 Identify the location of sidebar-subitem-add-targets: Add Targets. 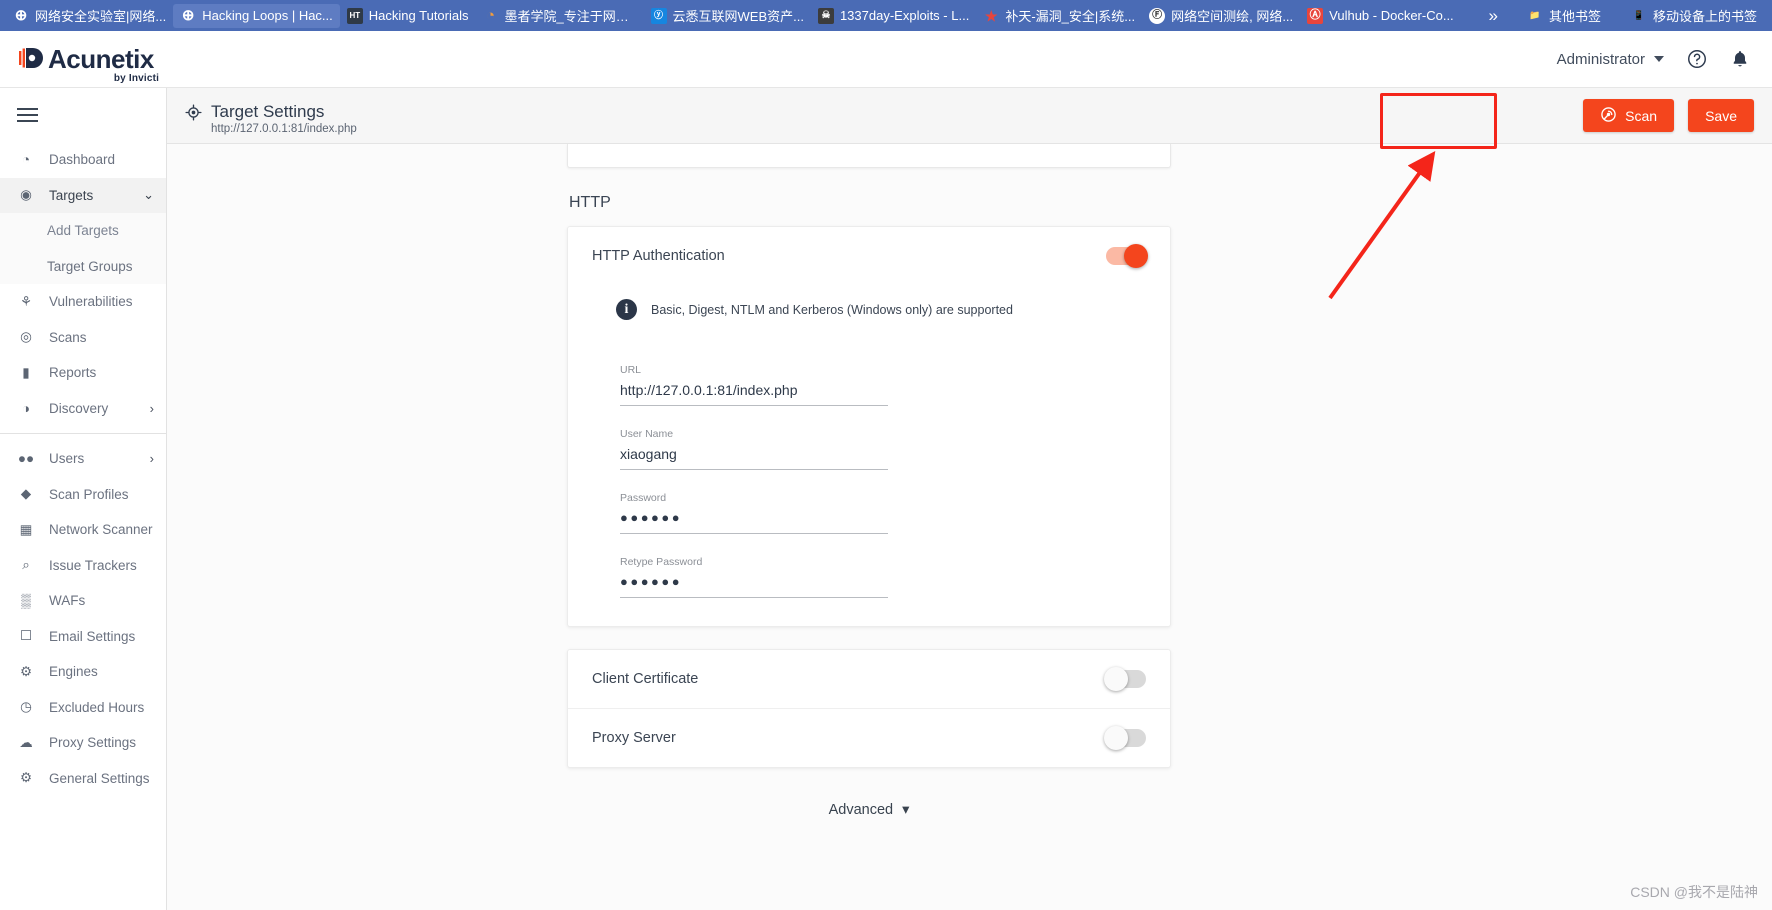
(83, 231).